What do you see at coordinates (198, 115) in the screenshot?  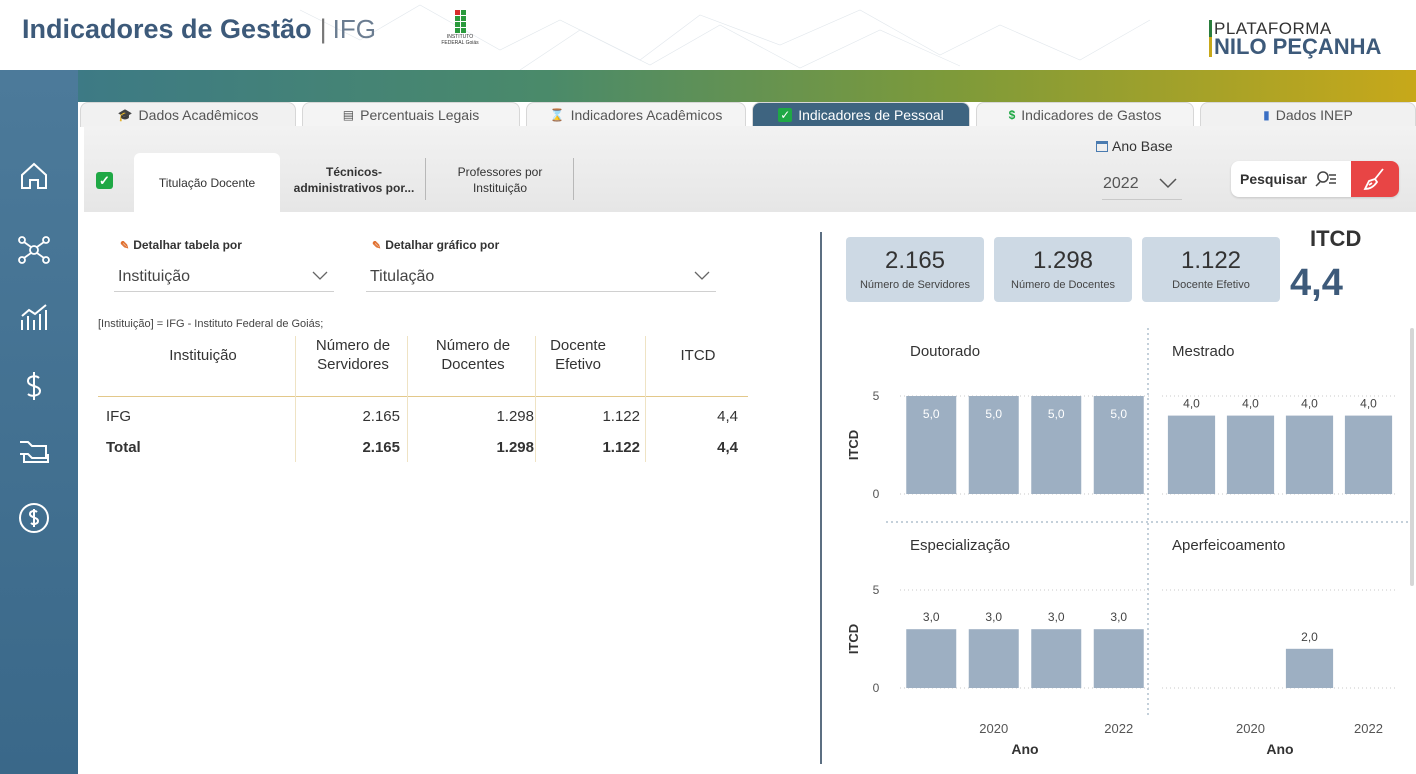 I see `tab-label: Dados Acadêmicos` at bounding box center [198, 115].